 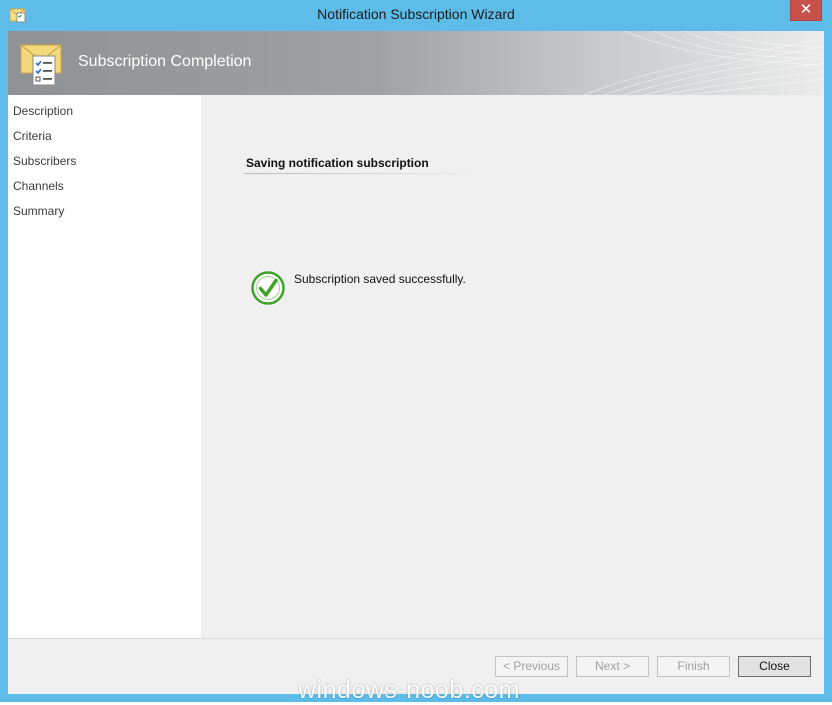 I want to click on nav-item-description: Description, so click(x=43, y=111).